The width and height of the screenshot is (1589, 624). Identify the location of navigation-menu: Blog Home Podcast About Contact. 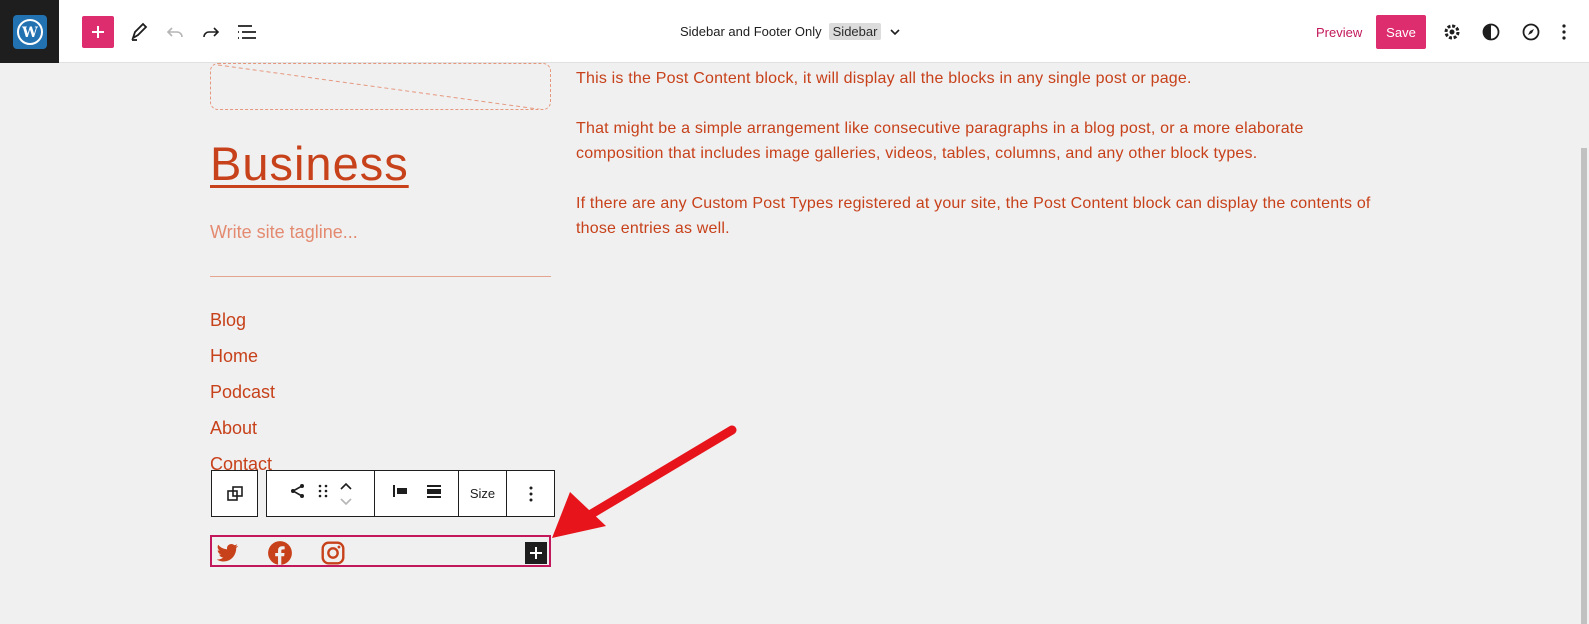
(242, 399).